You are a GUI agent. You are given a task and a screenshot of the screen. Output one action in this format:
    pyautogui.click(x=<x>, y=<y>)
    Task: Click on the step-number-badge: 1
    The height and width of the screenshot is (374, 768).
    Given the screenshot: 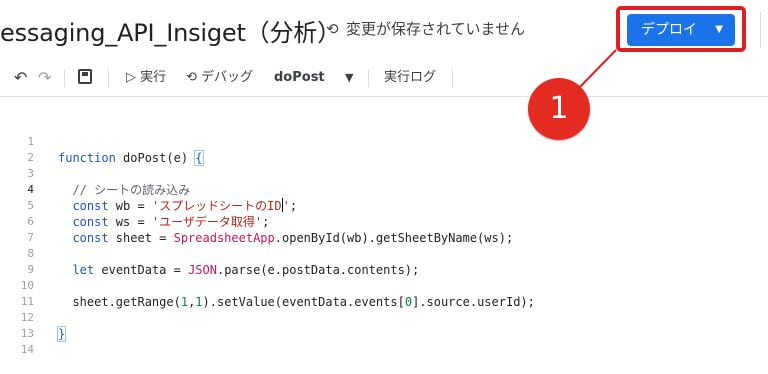 What is the action you would take?
    pyautogui.click(x=559, y=109)
    